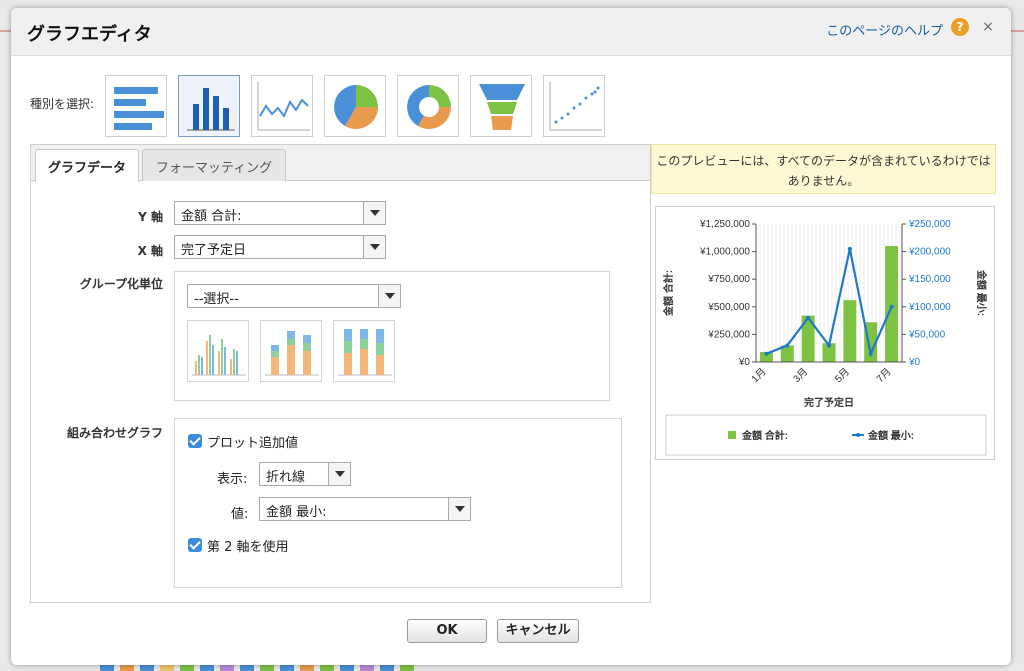 This screenshot has width=1024, height=671. Describe the element at coordinates (988, 27) in the screenshot. I see `close-icon: ×` at that location.